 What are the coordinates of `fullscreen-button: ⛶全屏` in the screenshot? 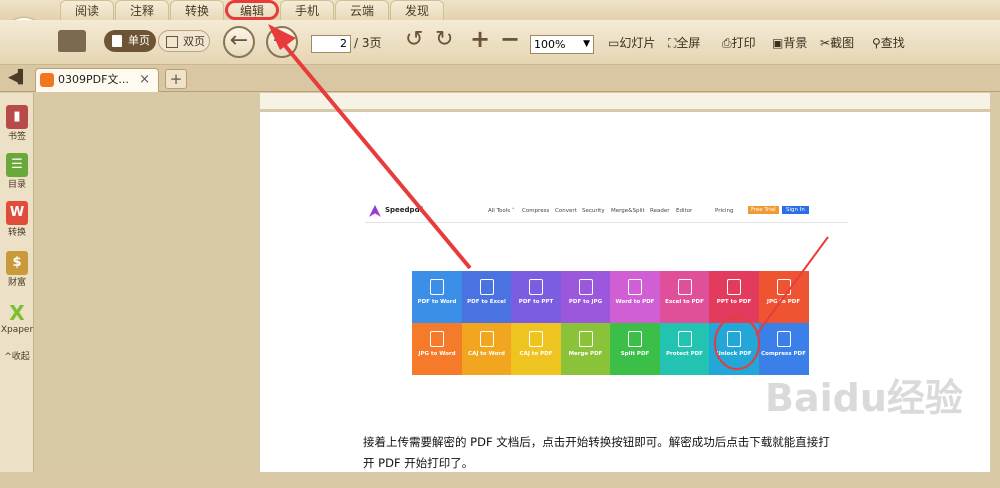 It's located at (684, 43).